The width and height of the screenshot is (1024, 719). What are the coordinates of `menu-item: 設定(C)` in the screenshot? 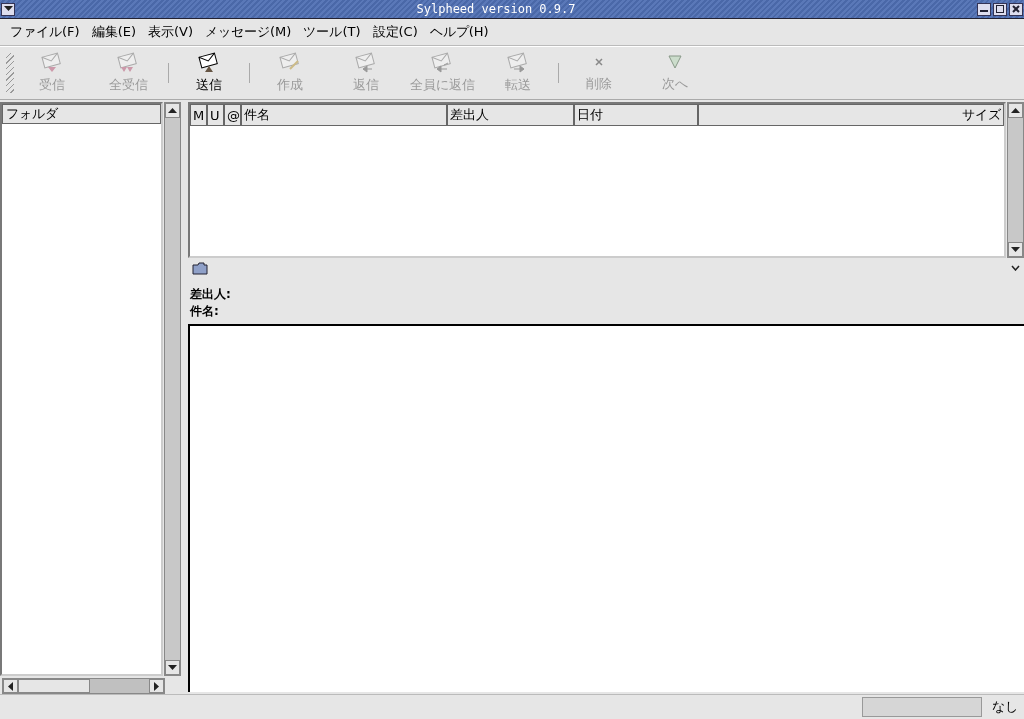 It's located at (395, 32).